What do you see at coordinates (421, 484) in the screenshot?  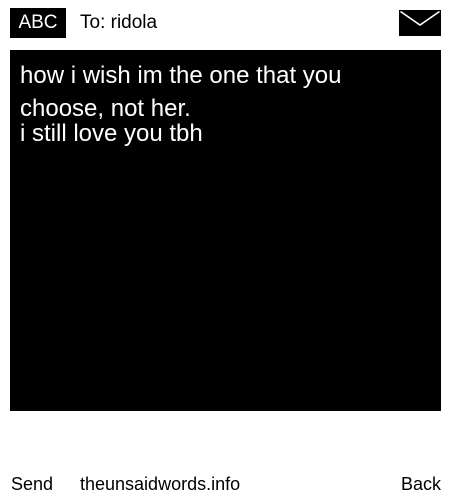 I see `back-button: Back` at bounding box center [421, 484].